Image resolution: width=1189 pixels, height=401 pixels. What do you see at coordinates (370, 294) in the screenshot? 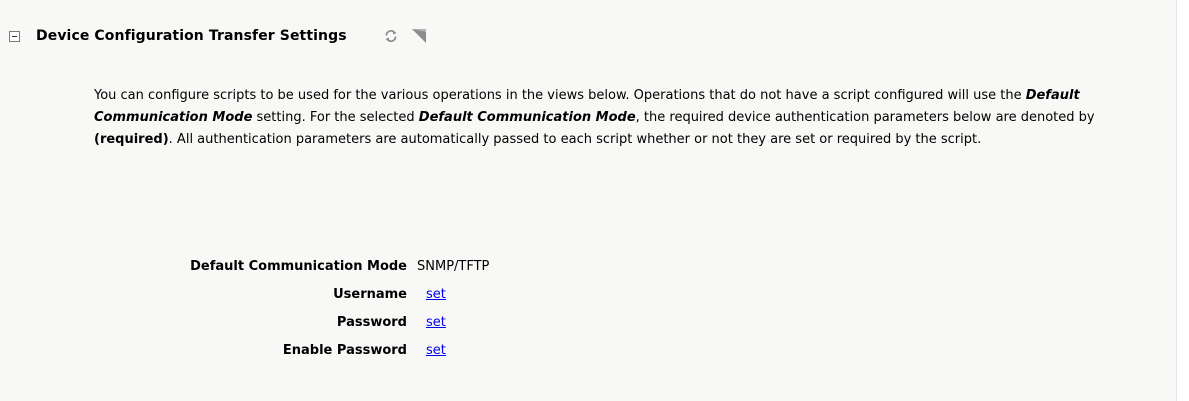
I see `username-label: Username` at bounding box center [370, 294].